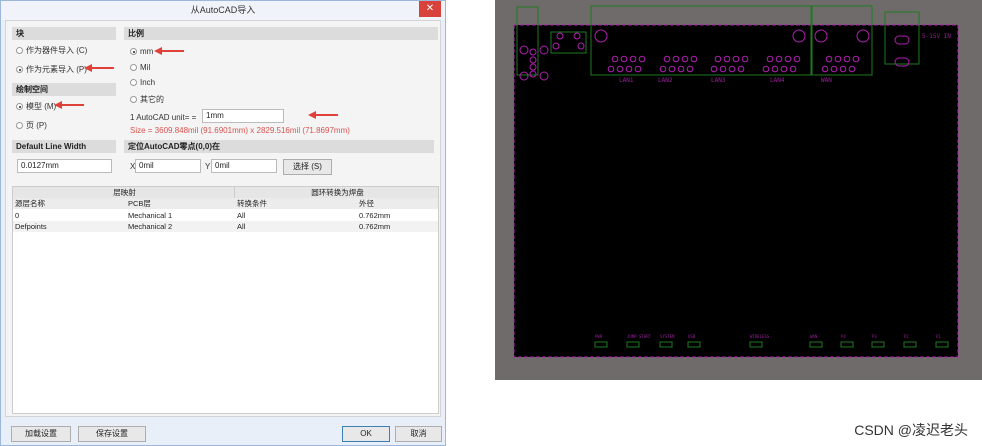  Describe the element at coordinates (149, 226) in the screenshot. I see `cell: Mechanical 2` at that location.